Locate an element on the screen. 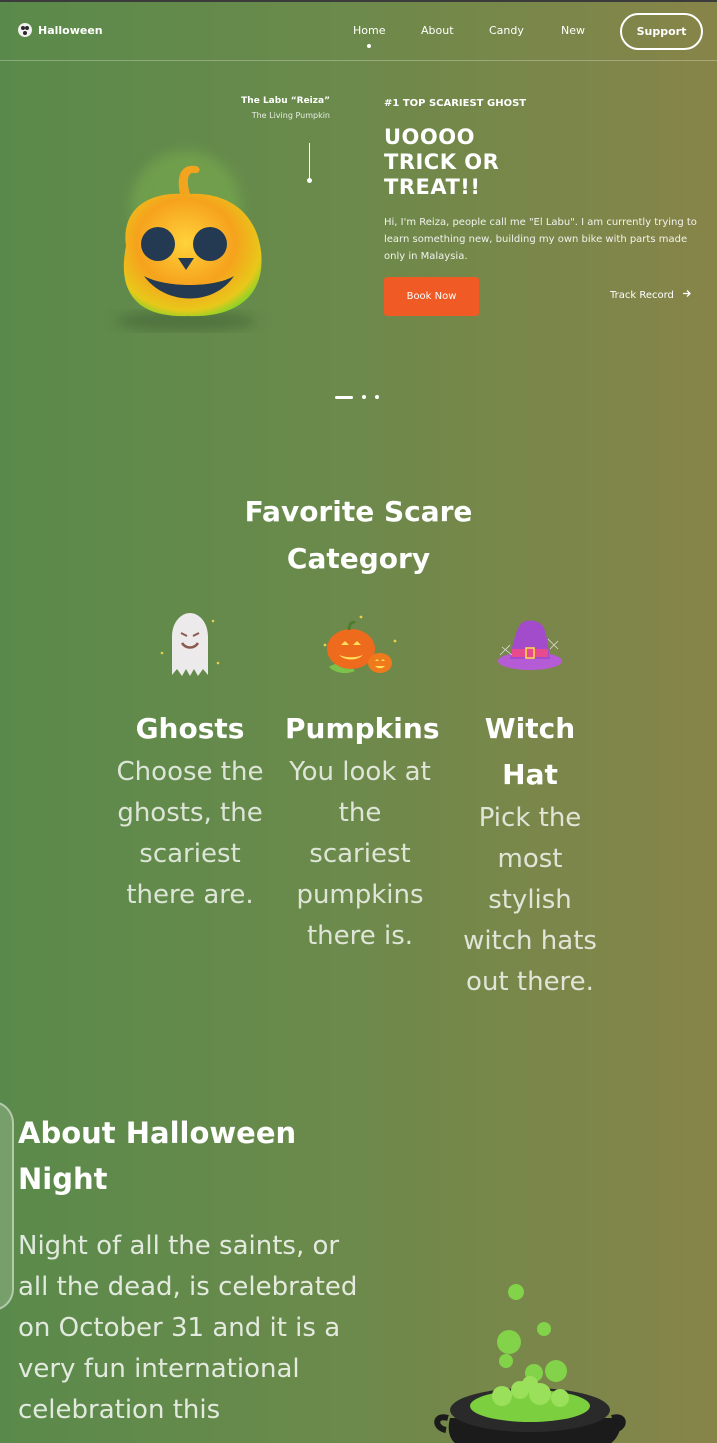 This screenshot has height=1443, width=717. category-section-title: Favorite Scare Category is located at coordinates (358, 535).